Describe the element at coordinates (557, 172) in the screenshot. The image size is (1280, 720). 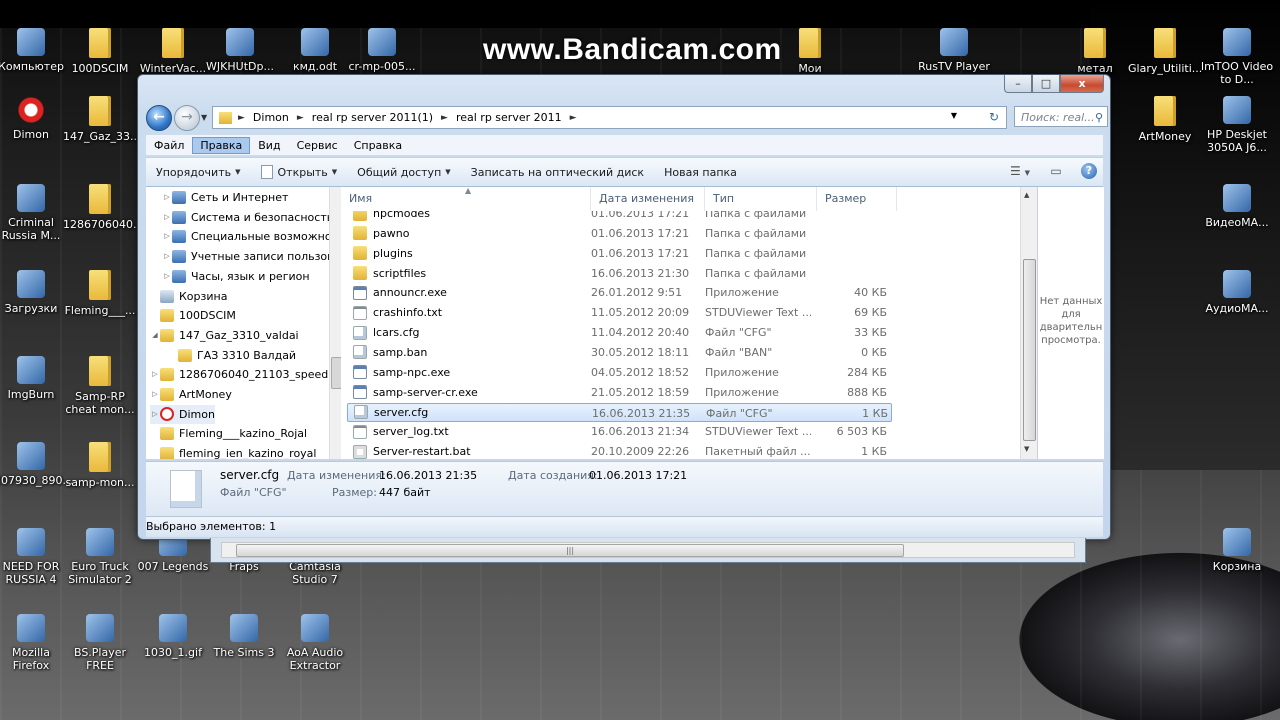
I see `burn-button: Записать на оптический диск` at that location.